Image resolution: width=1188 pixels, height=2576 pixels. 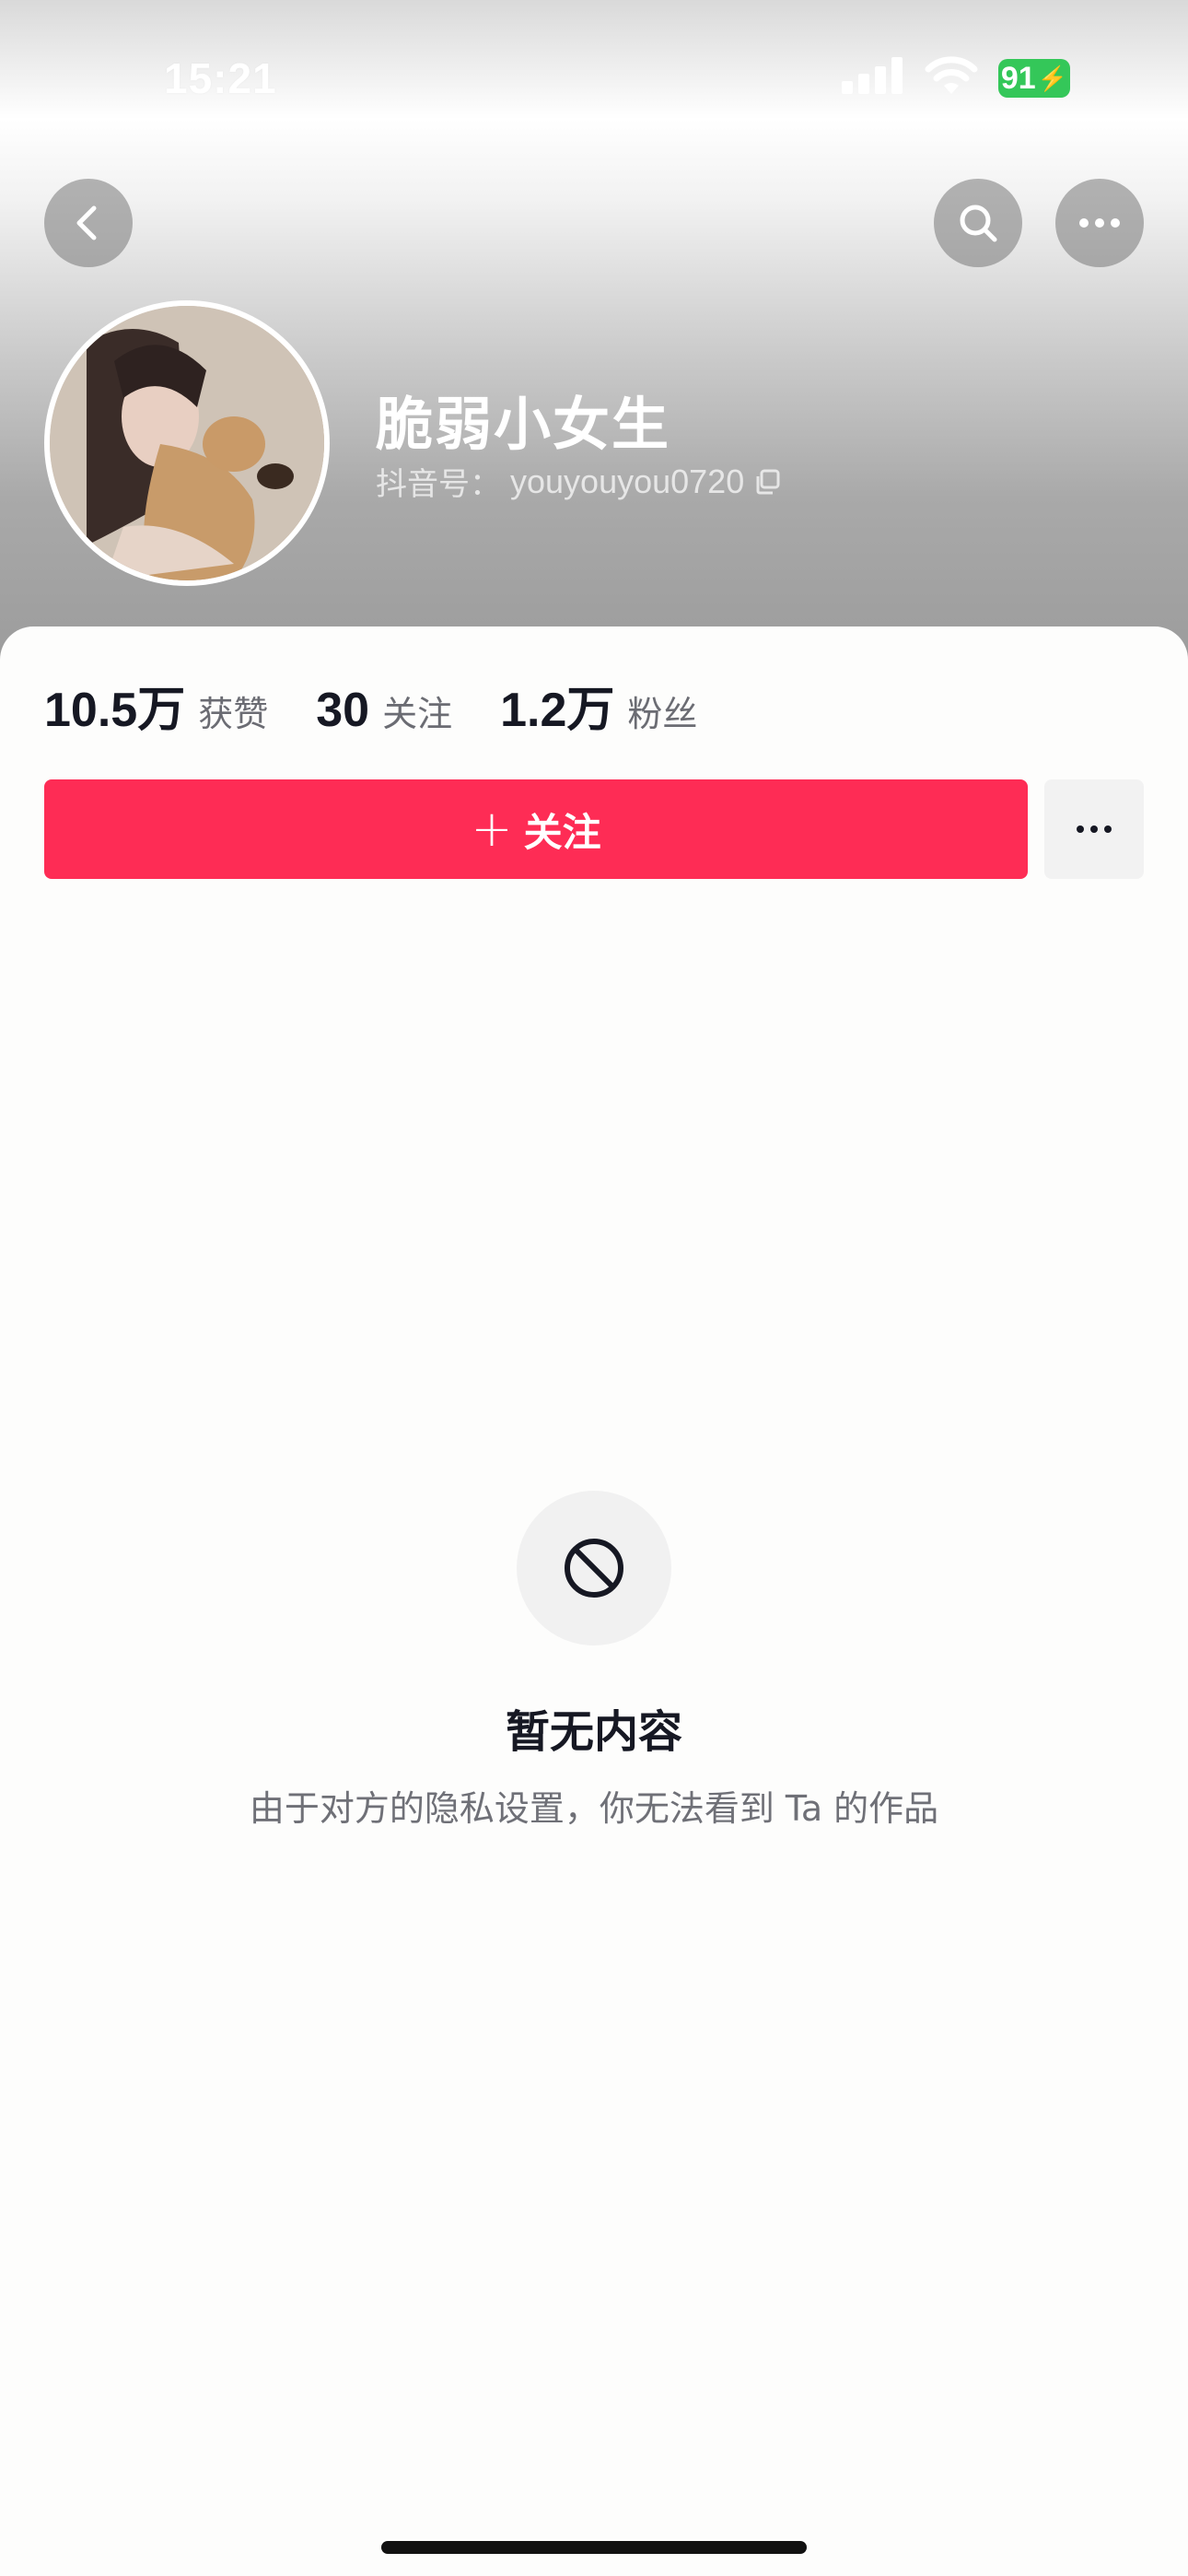 I want to click on stat-following-label: 关注, so click(x=417, y=714).